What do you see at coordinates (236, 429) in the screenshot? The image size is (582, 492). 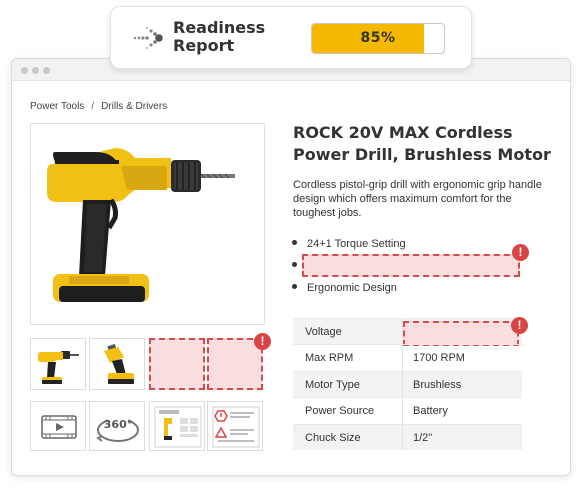 I see `safety-warning-icon` at bounding box center [236, 429].